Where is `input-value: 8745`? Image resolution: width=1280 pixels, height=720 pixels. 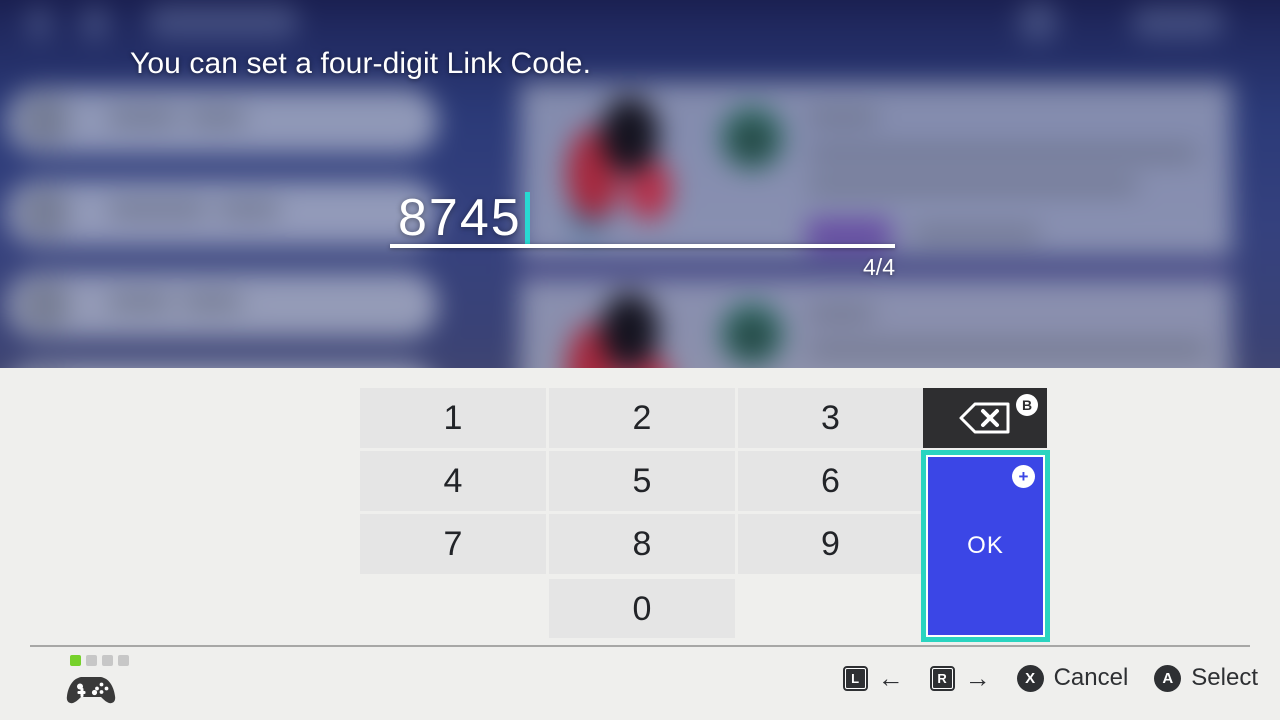 input-value: 8745 is located at coordinates (460, 218).